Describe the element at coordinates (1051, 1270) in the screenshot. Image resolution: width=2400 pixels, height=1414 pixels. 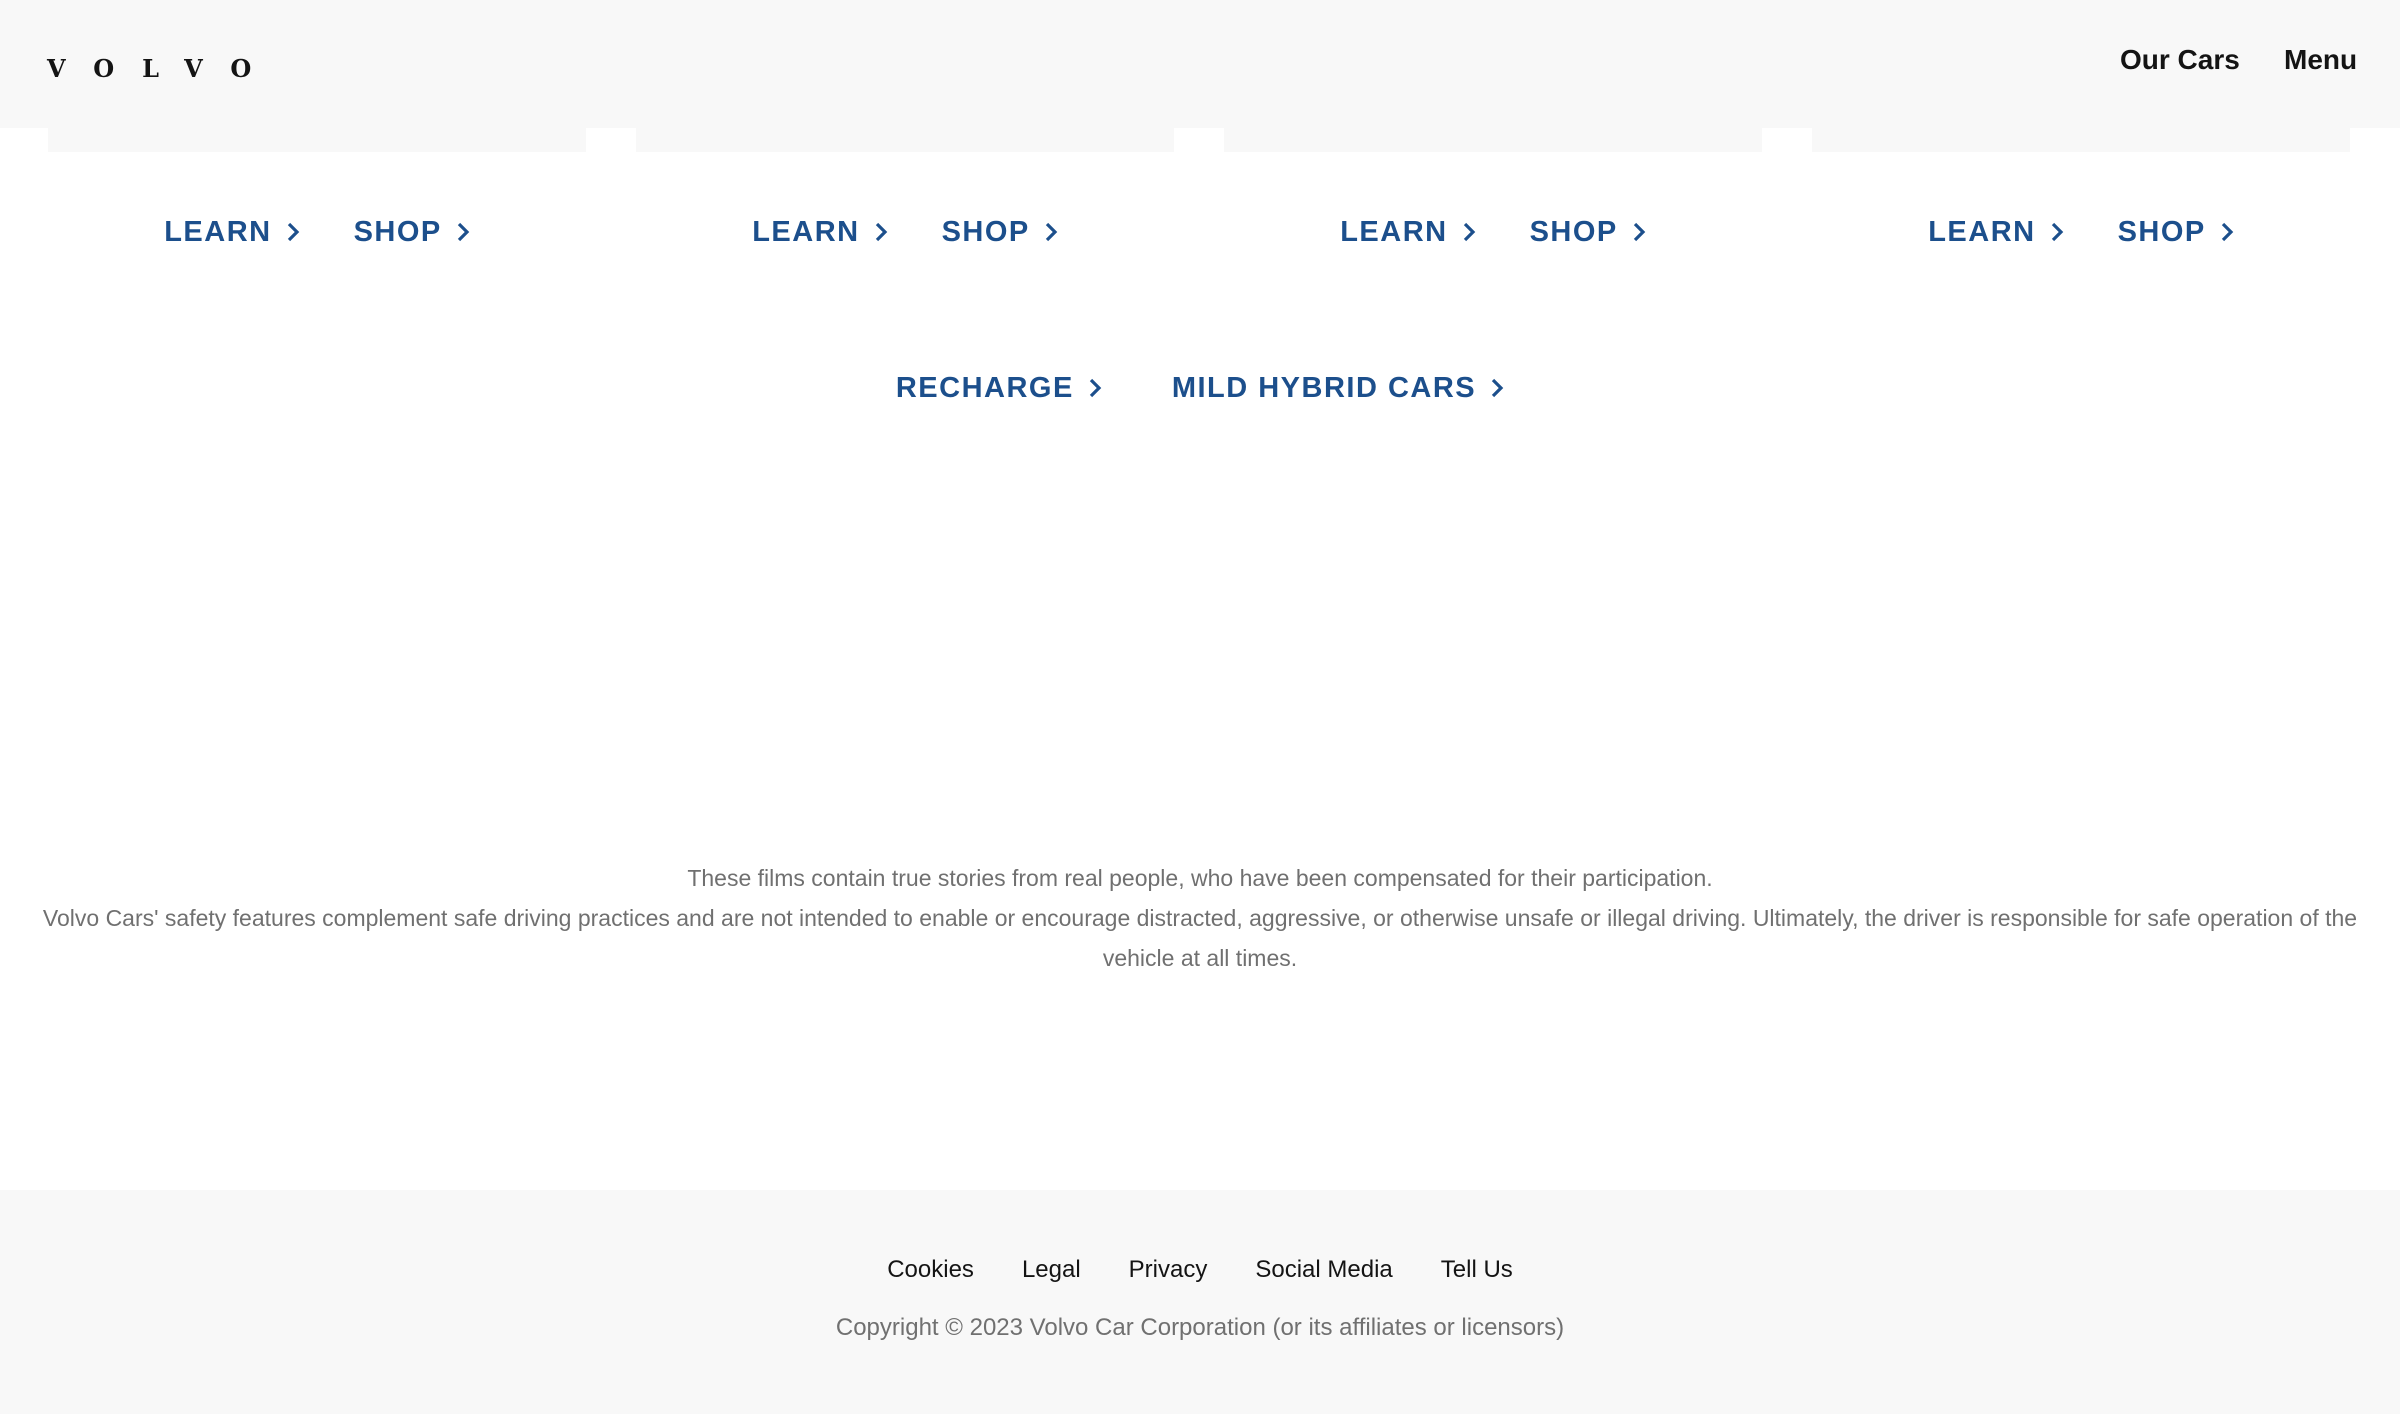
I see `footer-link-legal: Legal` at that location.